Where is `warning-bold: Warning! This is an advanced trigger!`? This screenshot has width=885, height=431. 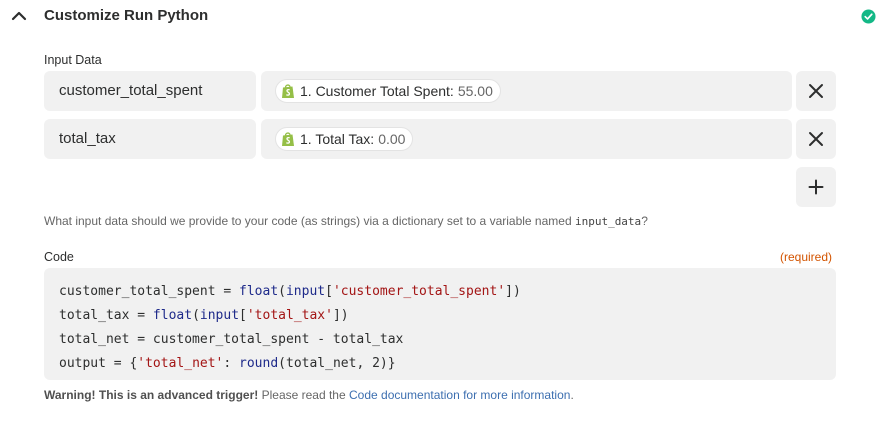 warning-bold: Warning! This is an advanced trigger! is located at coordinates (151, 395).